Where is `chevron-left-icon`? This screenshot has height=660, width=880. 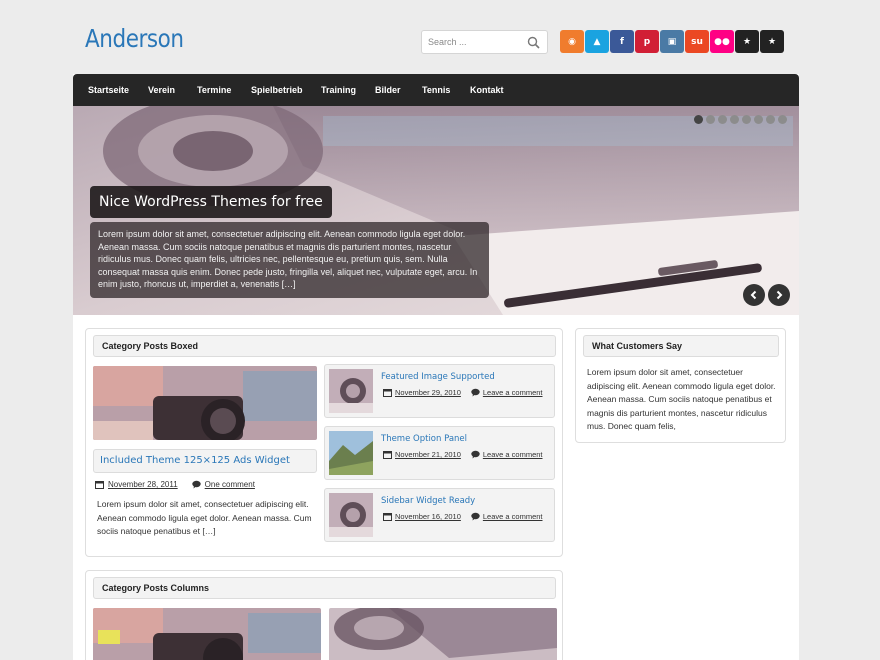 chevron-left-icon is located at coordinates (753, 295).